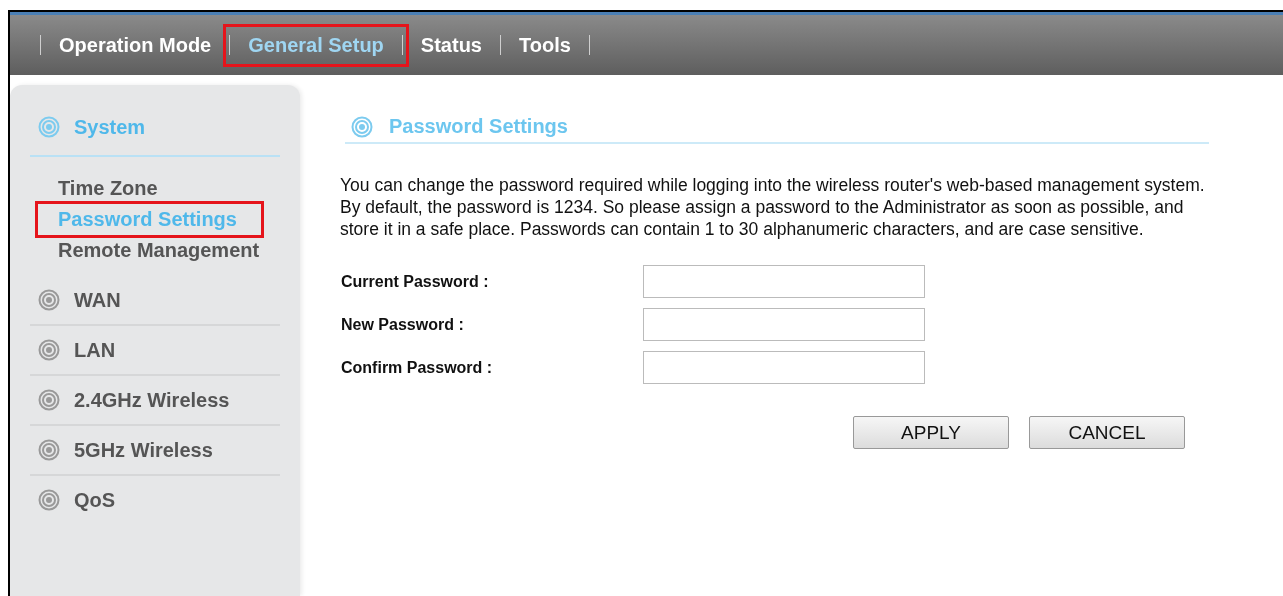  What do you see at coordinates (1107, 432) in the screenshot?
I see `cancel-button: CANCEL` at bounding box center [1107, 432].